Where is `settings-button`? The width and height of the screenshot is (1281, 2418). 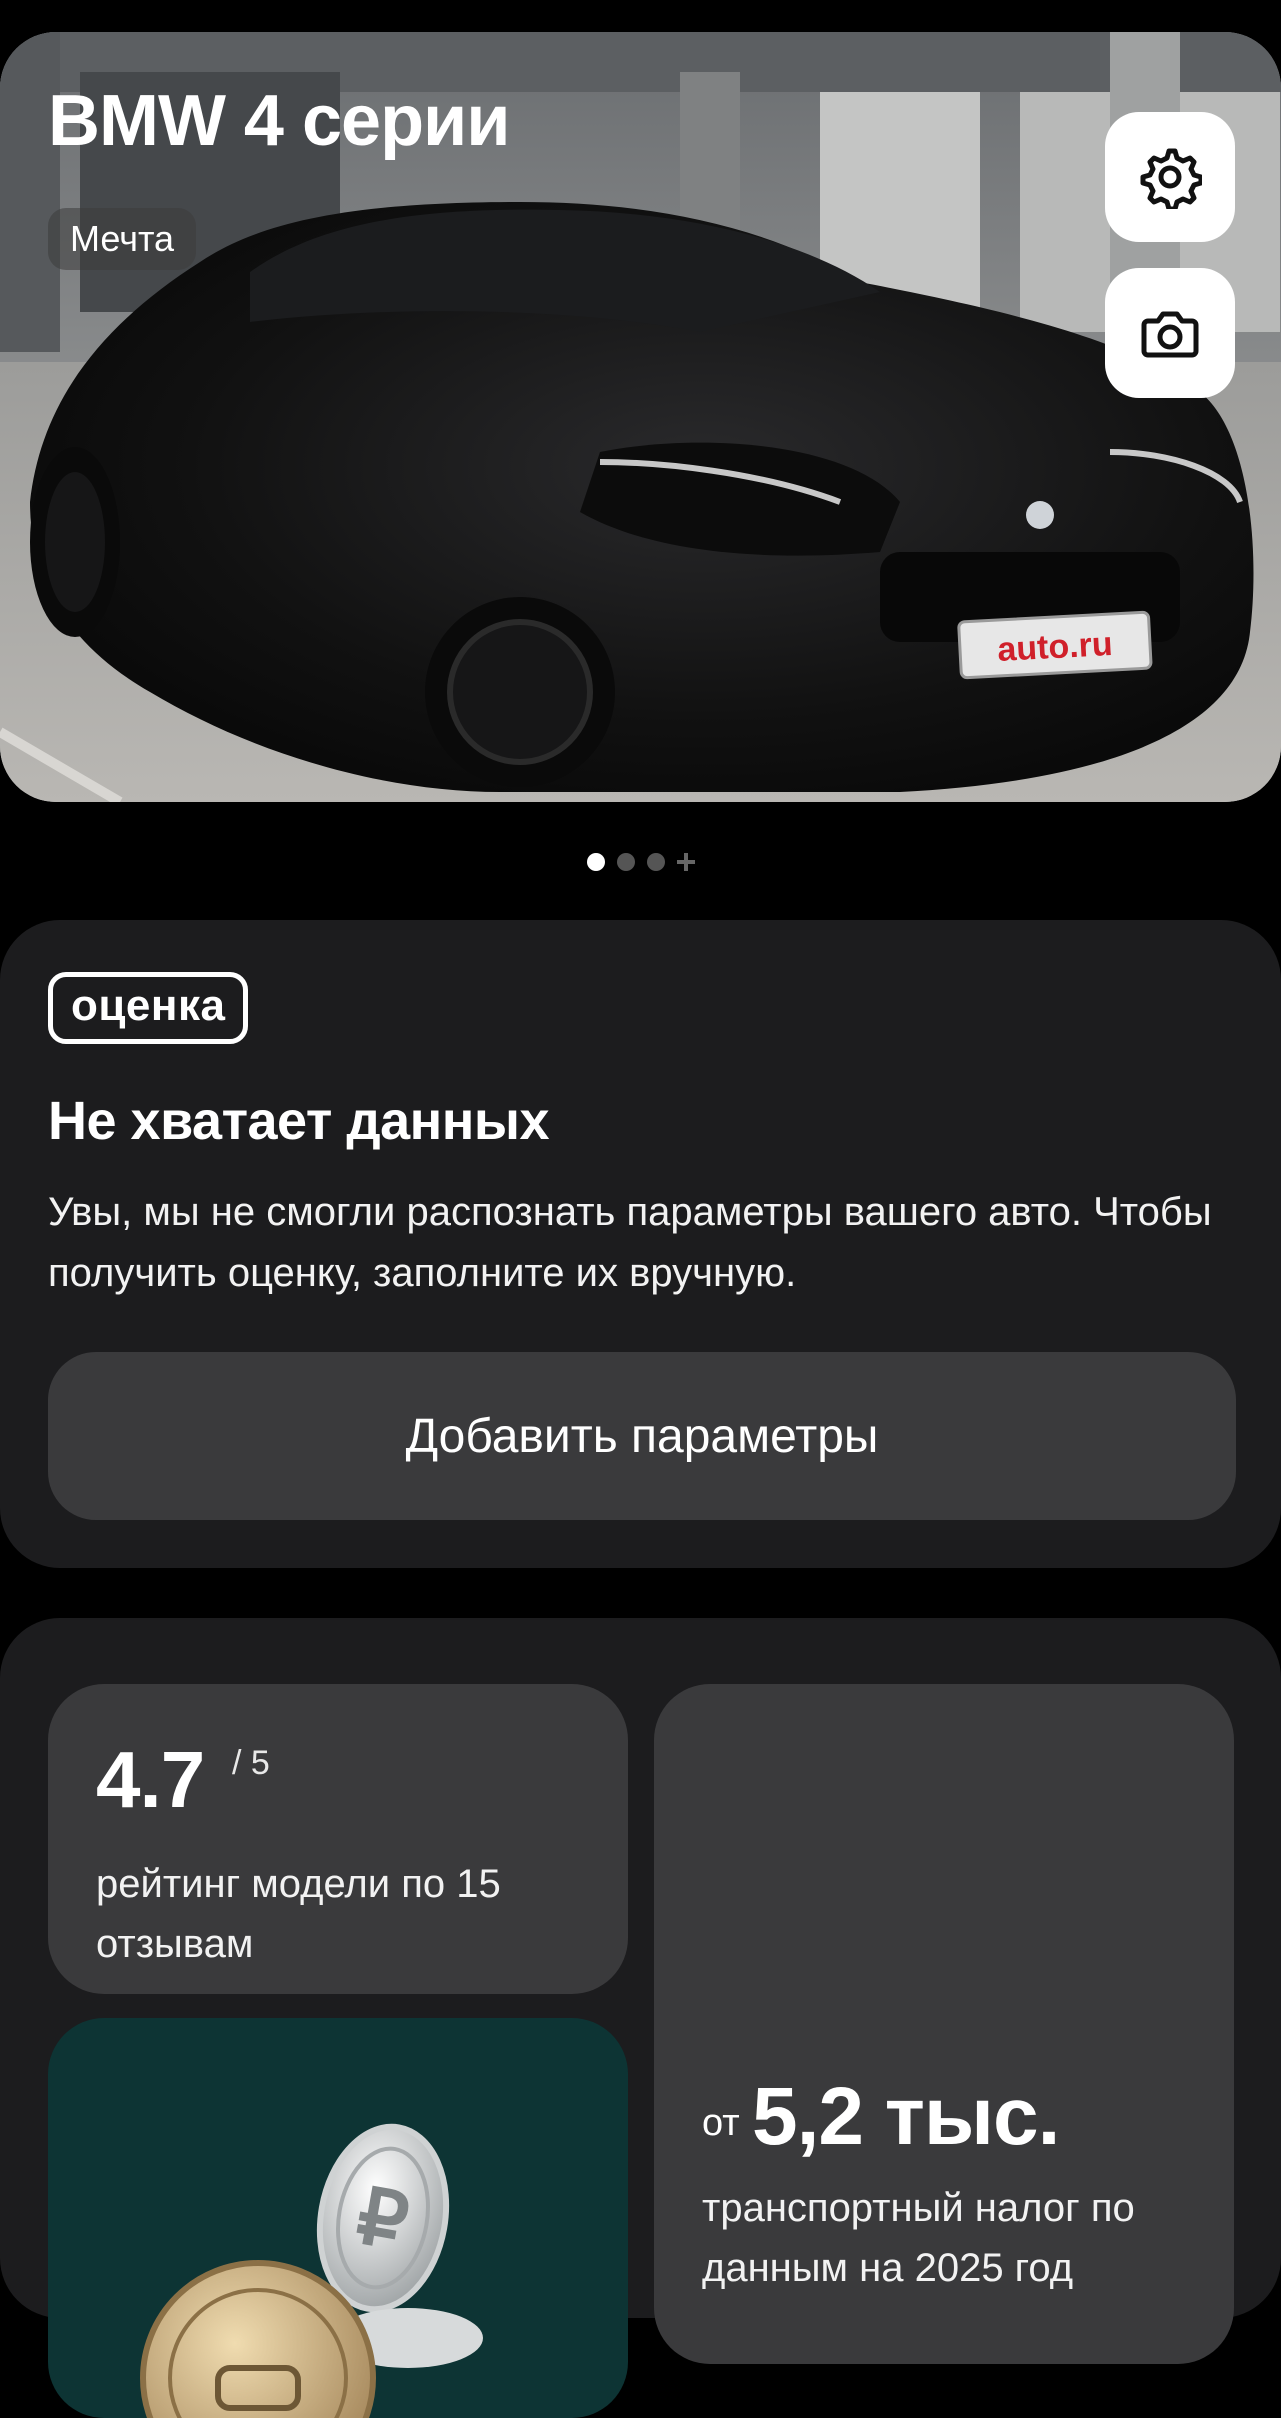 settings-button is located at coordinates (1170, 177).